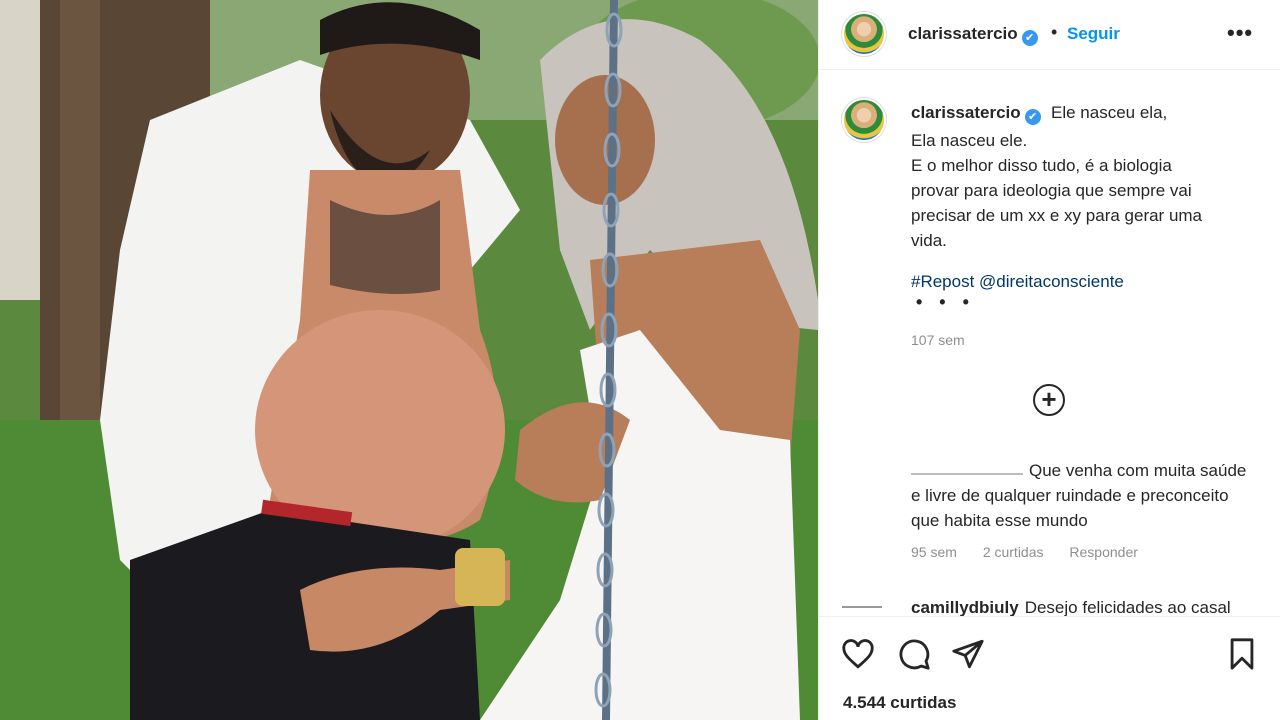  What do you see at coordinates (864, 120) in the screenshot?
I see `caption-author-avatar` at bounding box center [864, 120].